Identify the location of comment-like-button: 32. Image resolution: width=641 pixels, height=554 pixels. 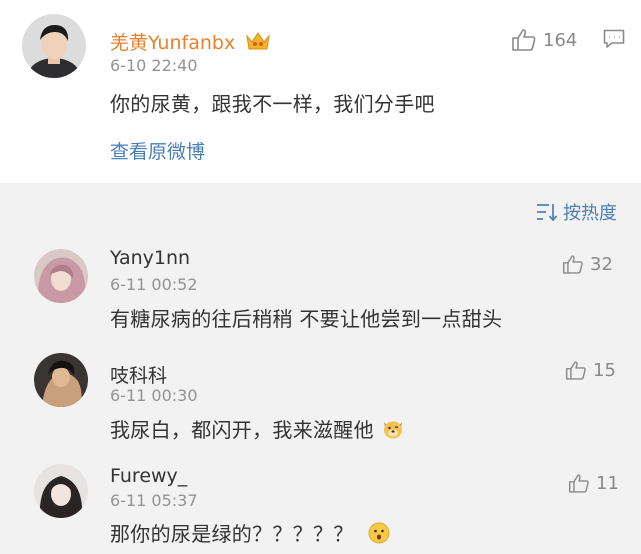
(587, 264).